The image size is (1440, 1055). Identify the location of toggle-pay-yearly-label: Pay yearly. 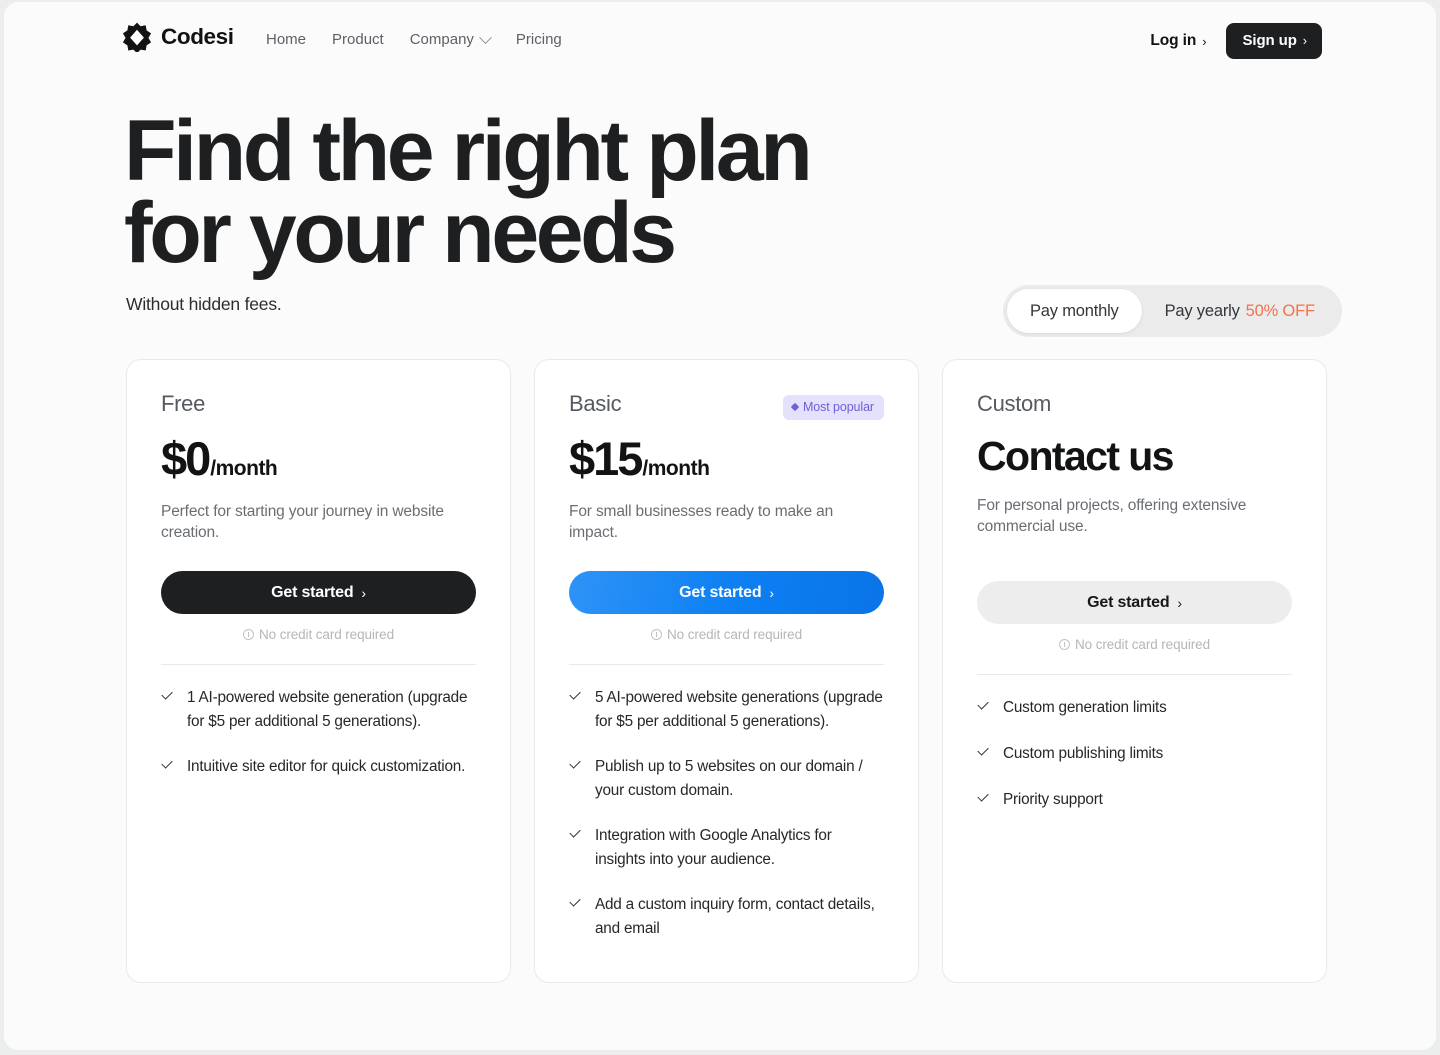
(1202, 310).